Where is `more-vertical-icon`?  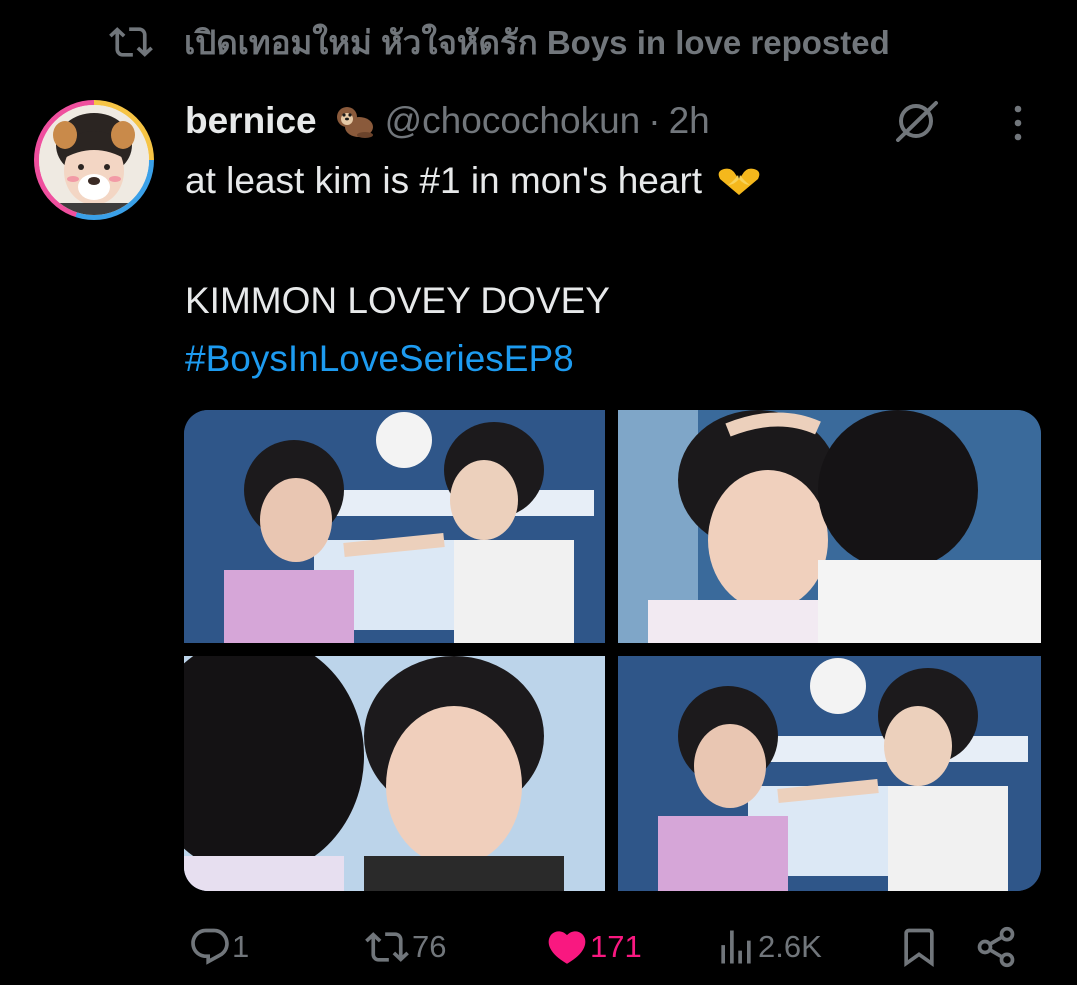
more-vertical-icon is located at coordinates (1018, 123).